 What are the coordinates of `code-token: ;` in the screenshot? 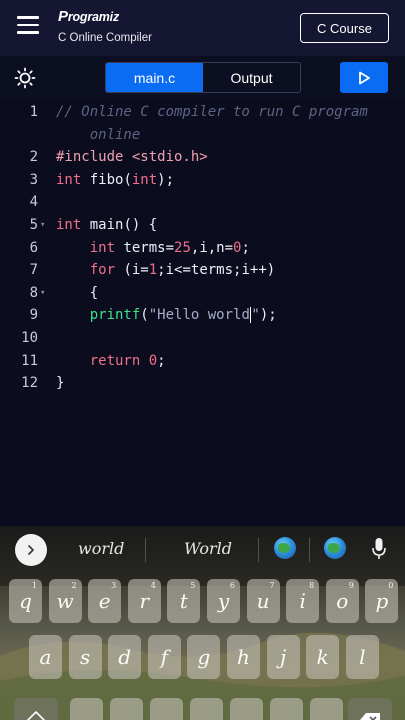 It's located at (161, 360).